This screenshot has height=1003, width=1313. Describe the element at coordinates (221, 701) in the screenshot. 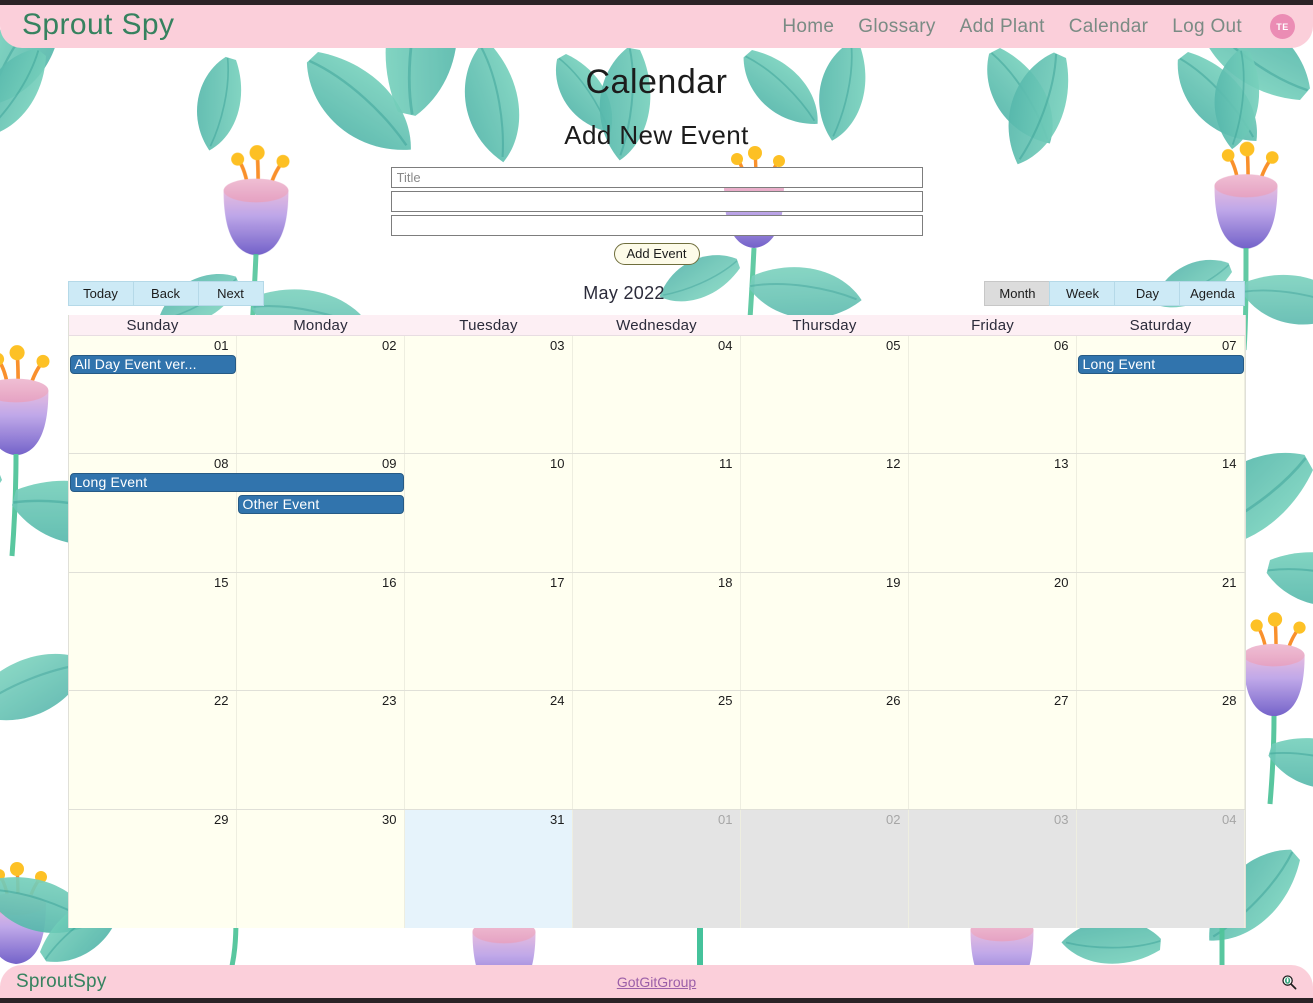

I see `calendar-day-number: 22` at that location.